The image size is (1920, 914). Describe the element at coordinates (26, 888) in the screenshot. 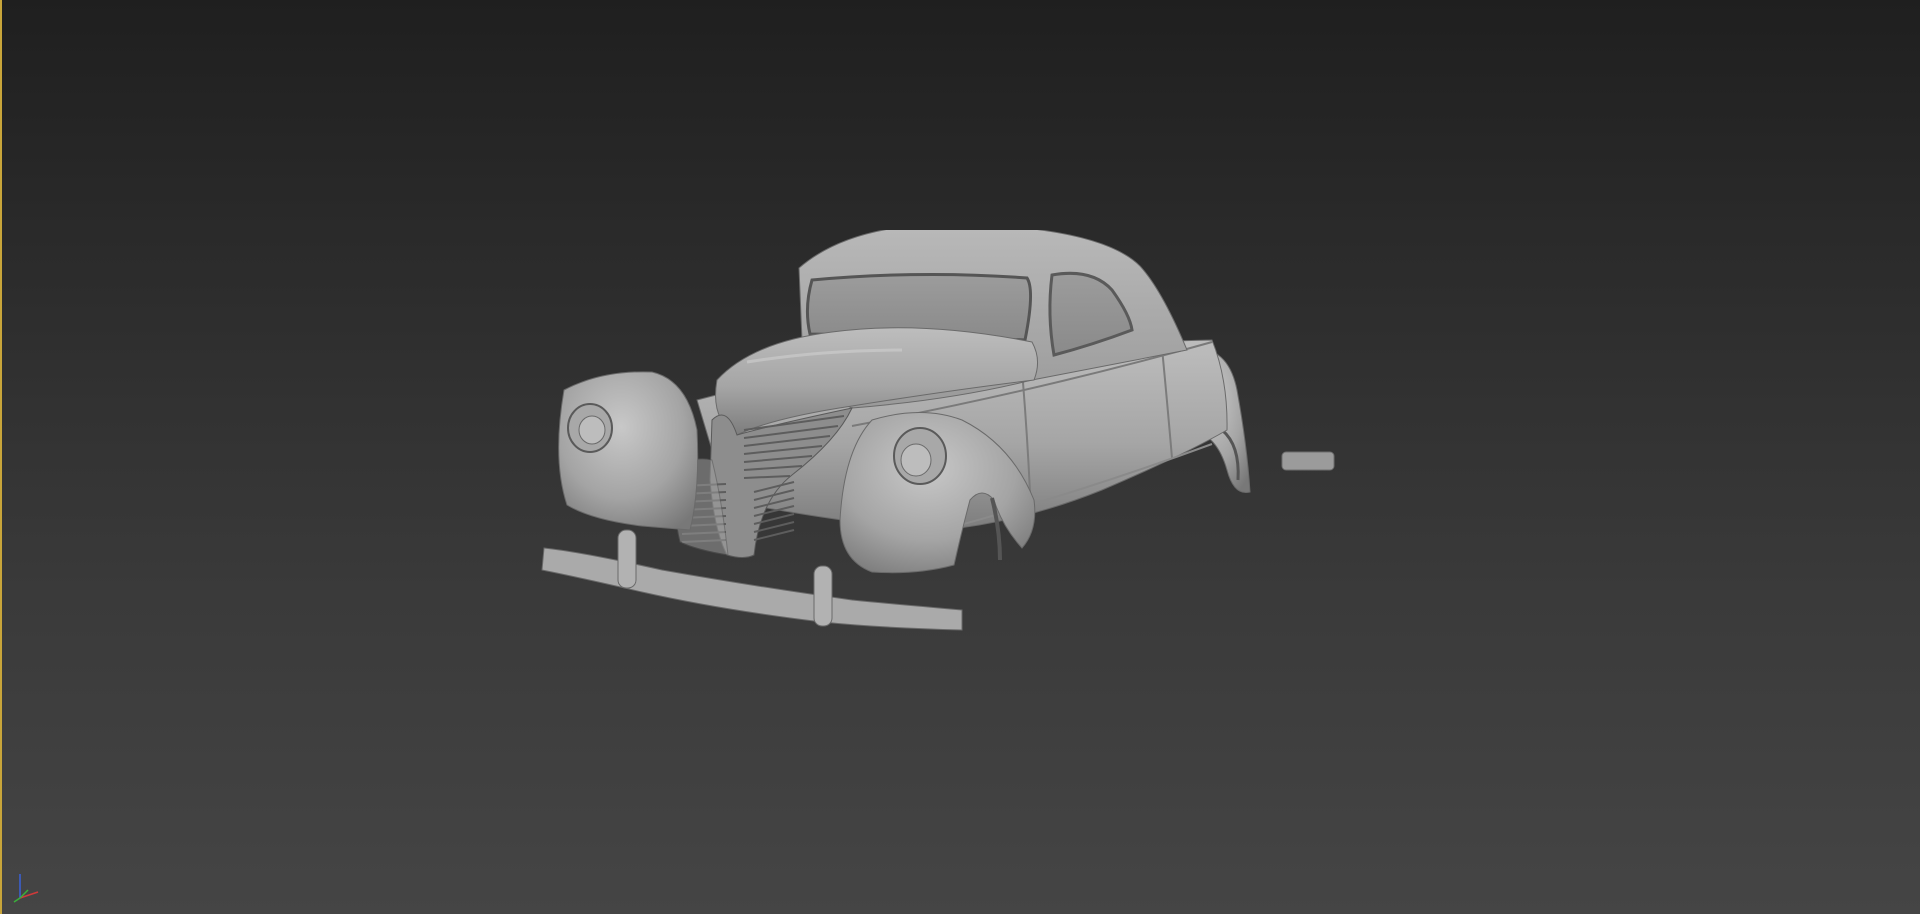

I see `xyz-axis-tripod-icon` at that location.